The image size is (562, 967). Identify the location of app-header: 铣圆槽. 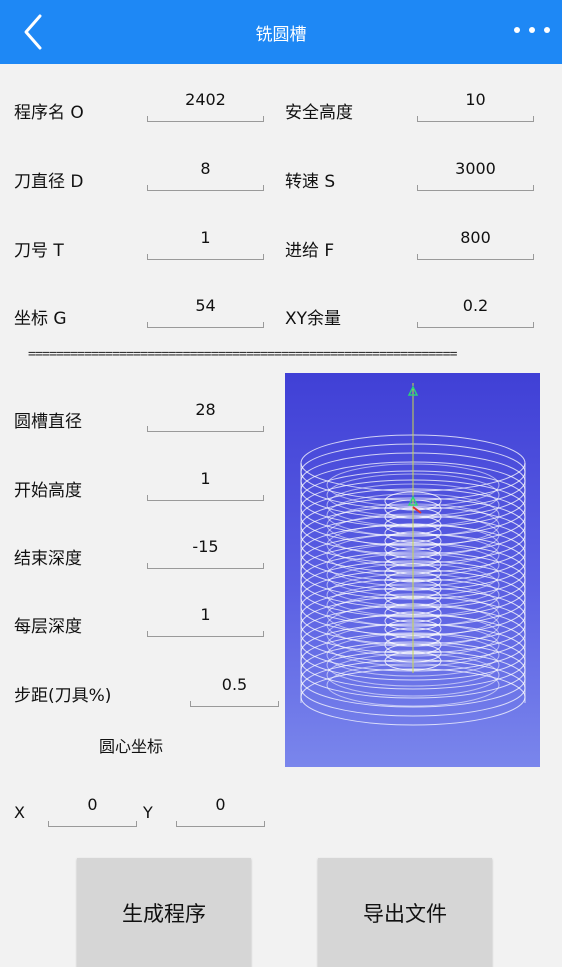
(281, 32).